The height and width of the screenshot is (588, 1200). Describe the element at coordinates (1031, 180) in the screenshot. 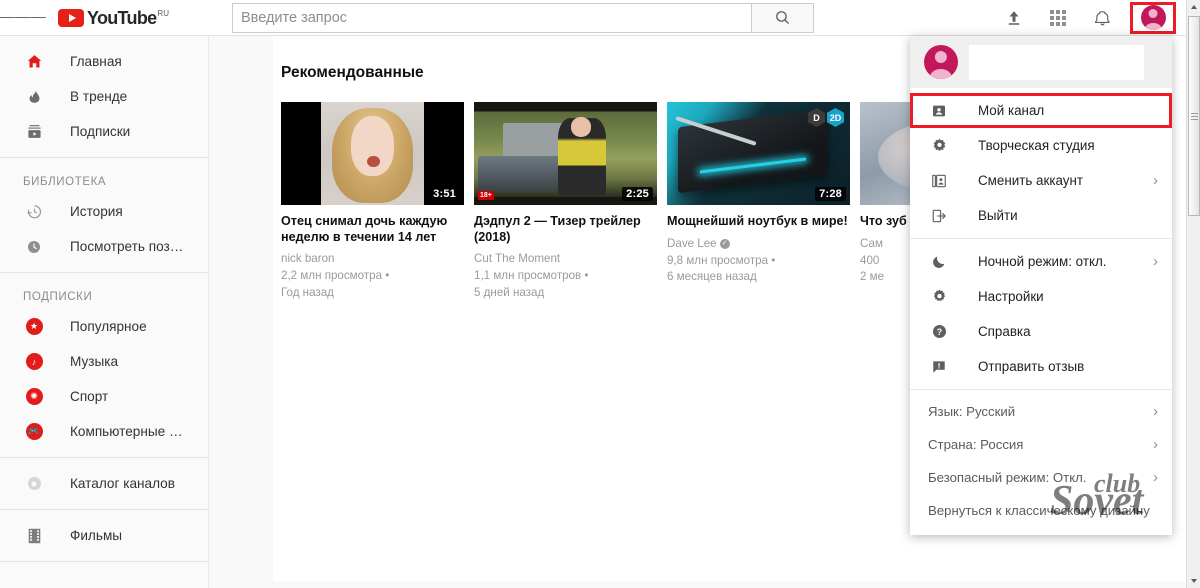

I see `menu-item-label: Сменить аккаунт` at that location.